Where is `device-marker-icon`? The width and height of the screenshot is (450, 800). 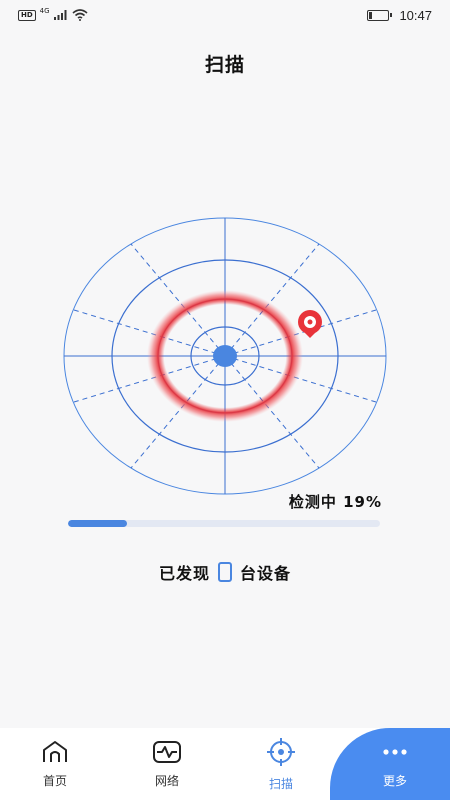
device-marker-icon is located at coordinates (310, 324).